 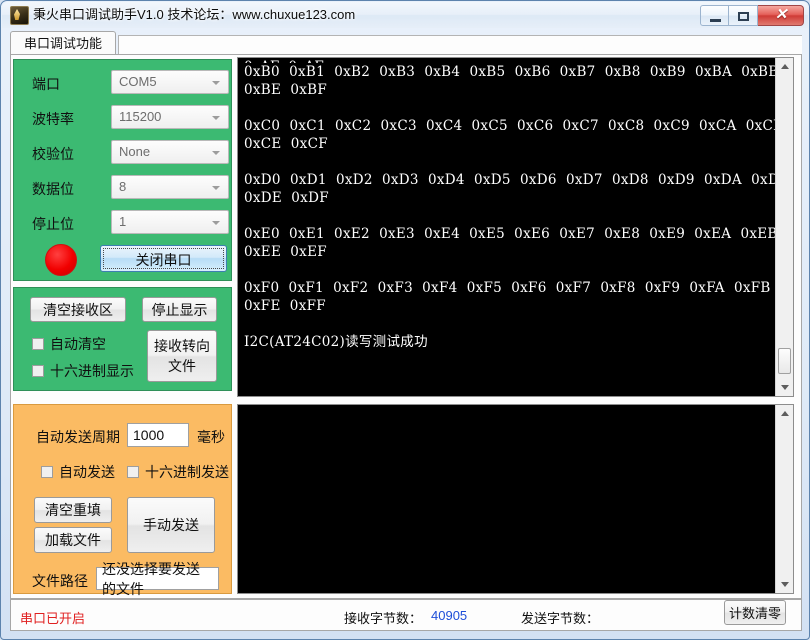 What do you see at coordinates (53, 119) in the screenshot?
I see `label-baudrate: 波特率` at bounding box center [53, 119].